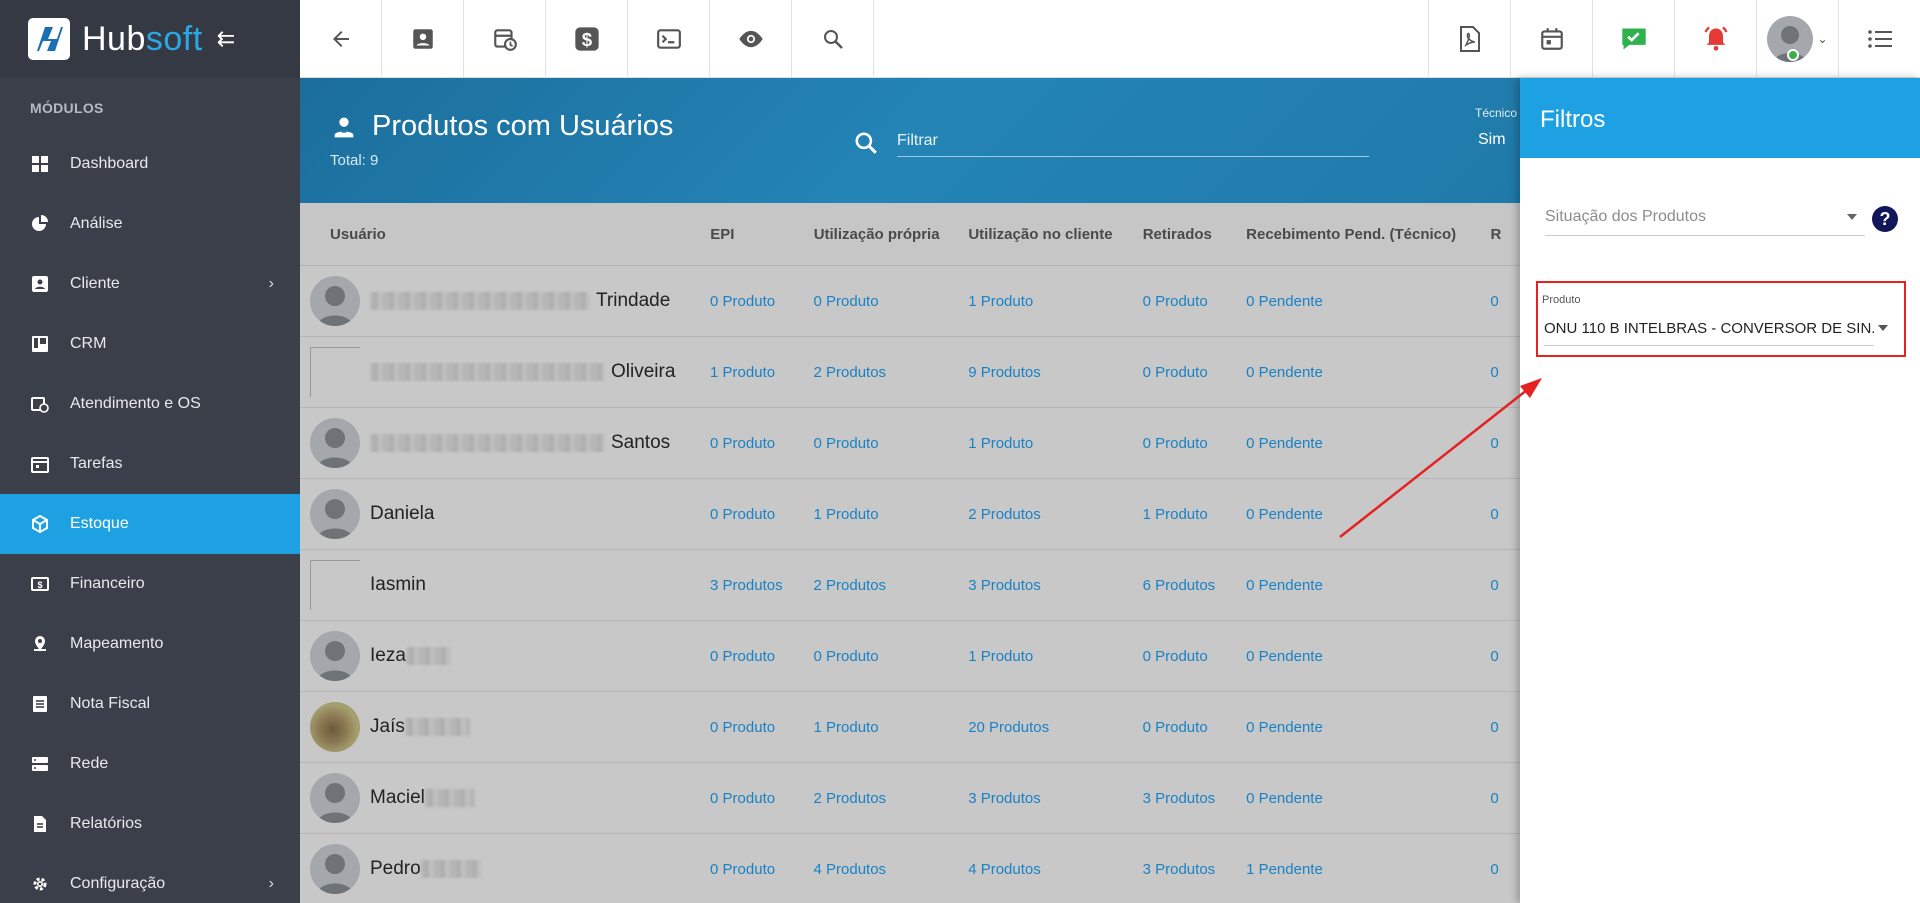  What do you see at coordinates (891, 869) in the screenshot?
I see `cell-propria-link: 4 Produtos` at bounding box center [891, 869].